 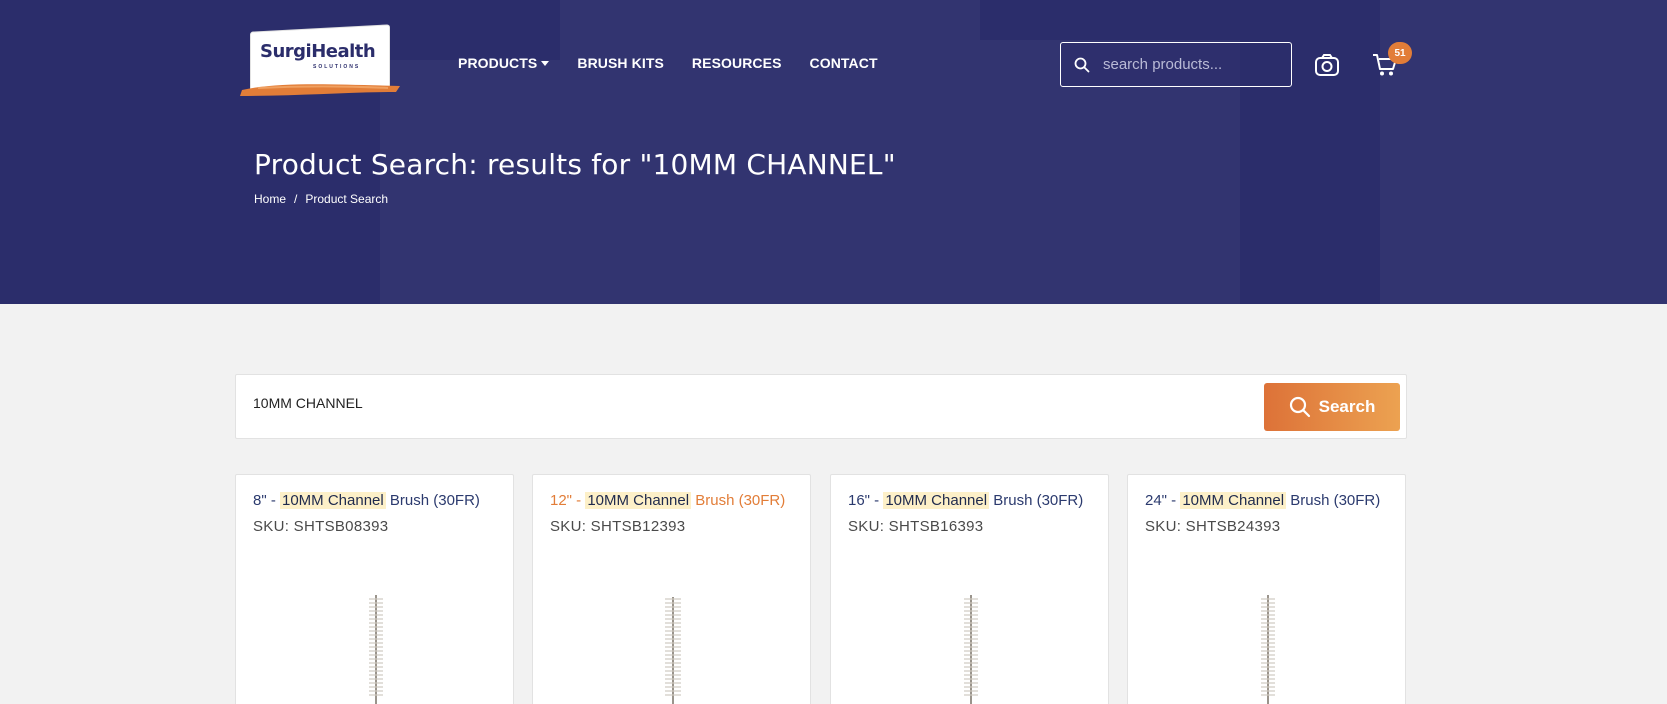 What do you see at coordinates (568, 500) in the screenshot?
I see `product-title-prefix: 12" -` at bounding box center [568, 500].